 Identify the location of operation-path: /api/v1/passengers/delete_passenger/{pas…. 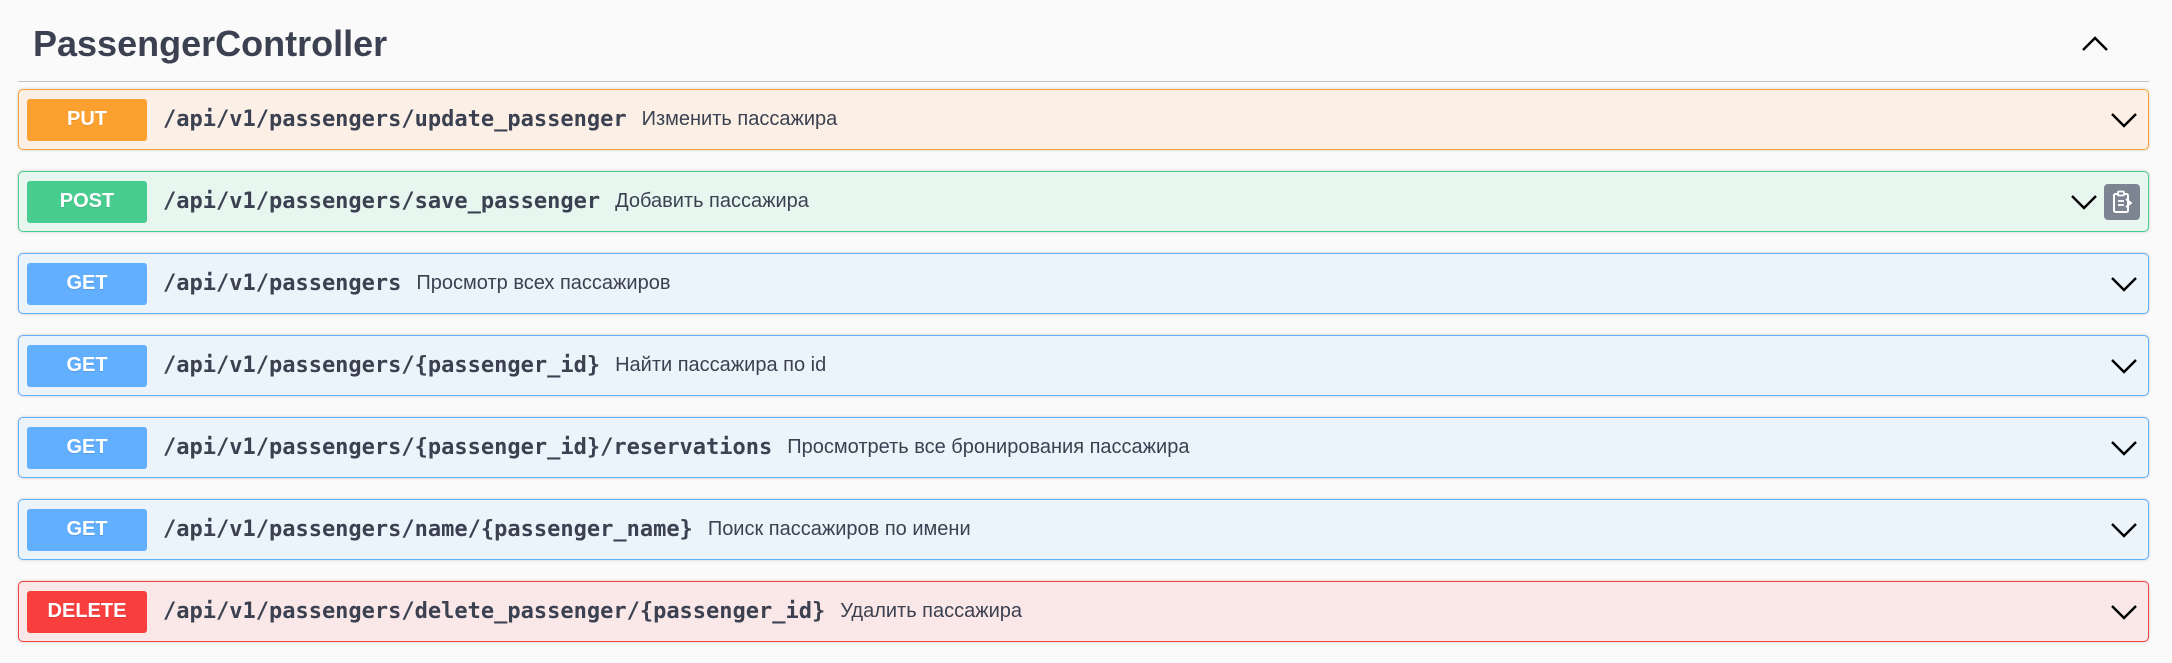
(494, 611).